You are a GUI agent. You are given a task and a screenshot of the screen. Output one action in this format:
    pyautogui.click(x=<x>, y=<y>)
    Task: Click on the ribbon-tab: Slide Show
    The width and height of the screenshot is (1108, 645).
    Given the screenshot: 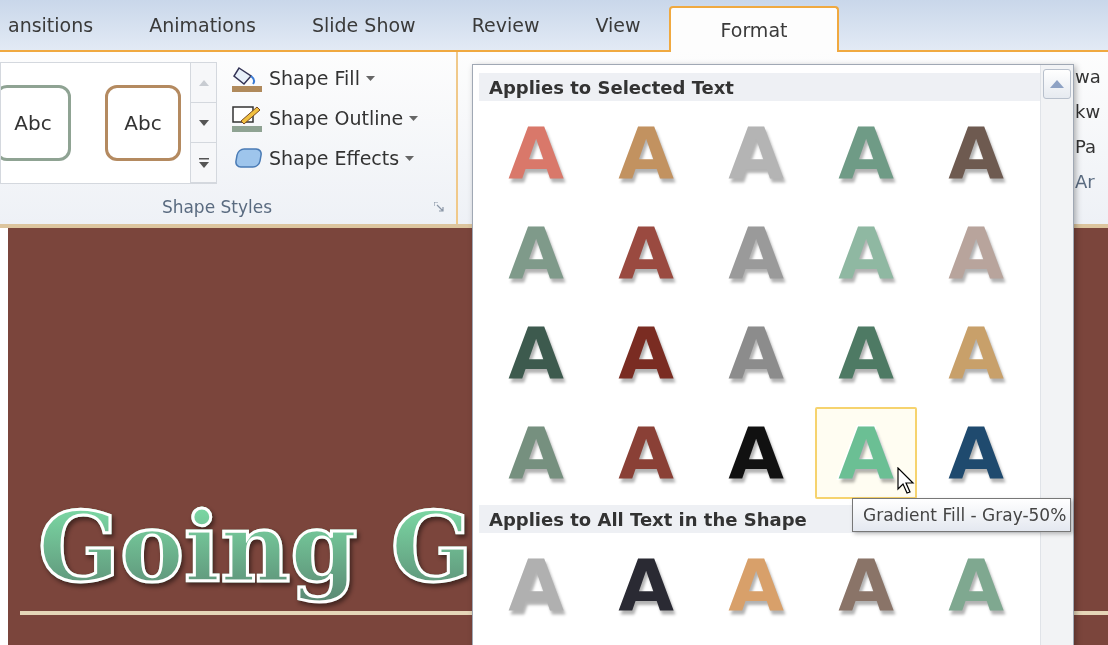 What is the action you would take?
    pyautogui.click(x=363, y=25)
    